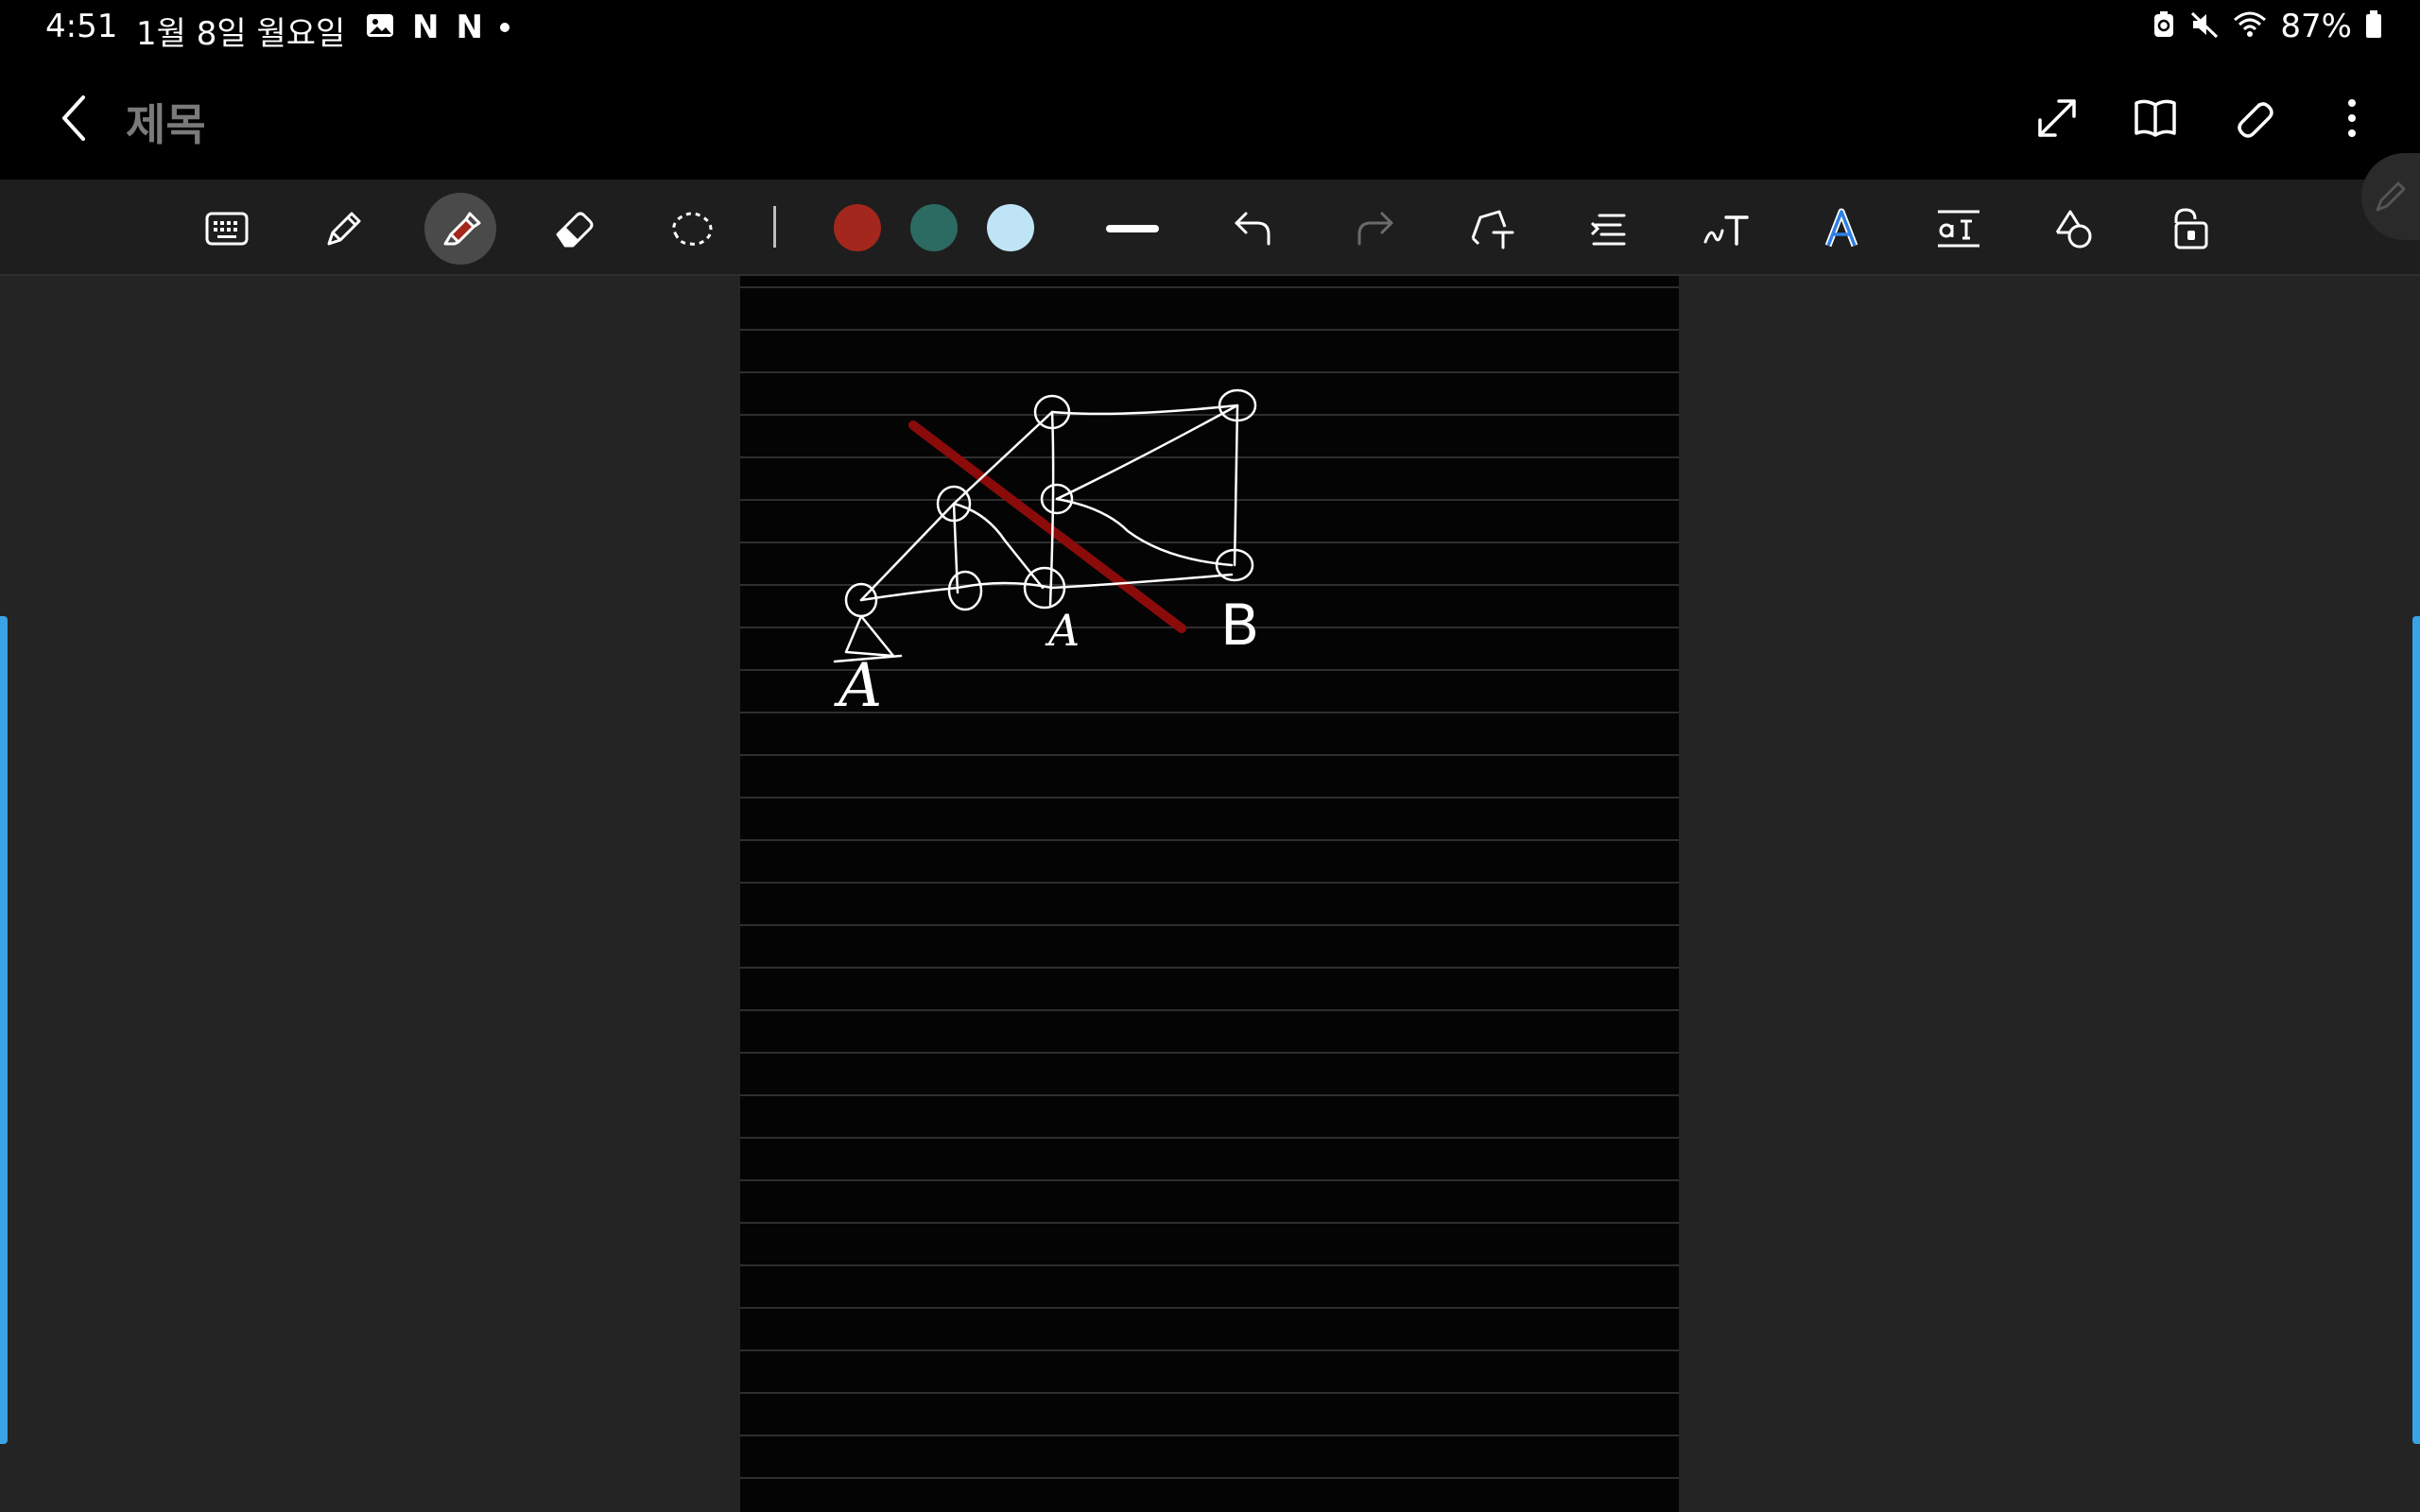 The width and height of the screenshot is (2420, 1512). I want to click on attach-icon, so click(2255, 120).